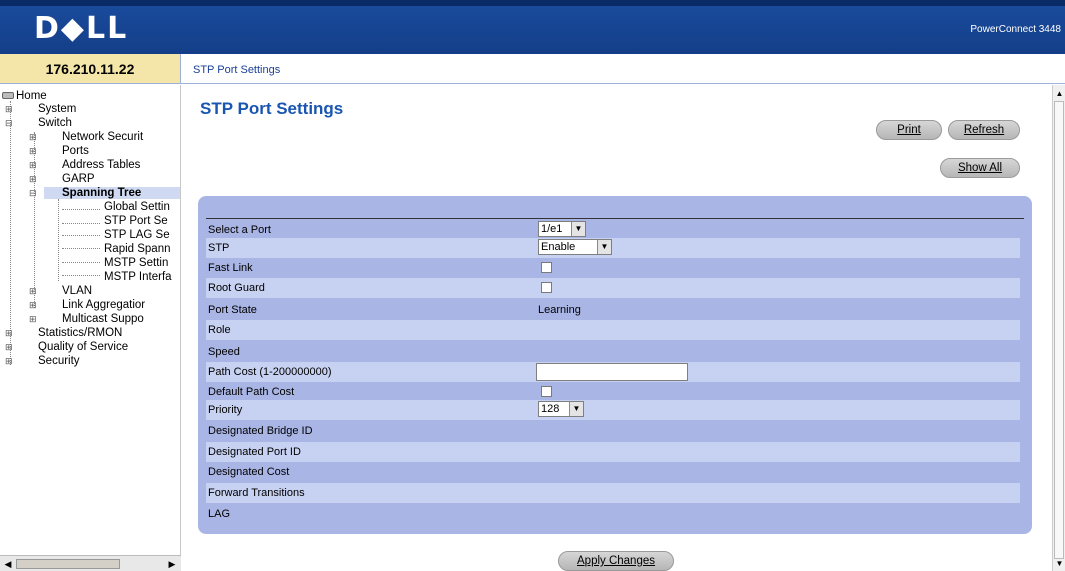 The width and height of the screenshot is (1065, 571). I want to click on stp-dropdown: Enable ▼, so click(575, 247).